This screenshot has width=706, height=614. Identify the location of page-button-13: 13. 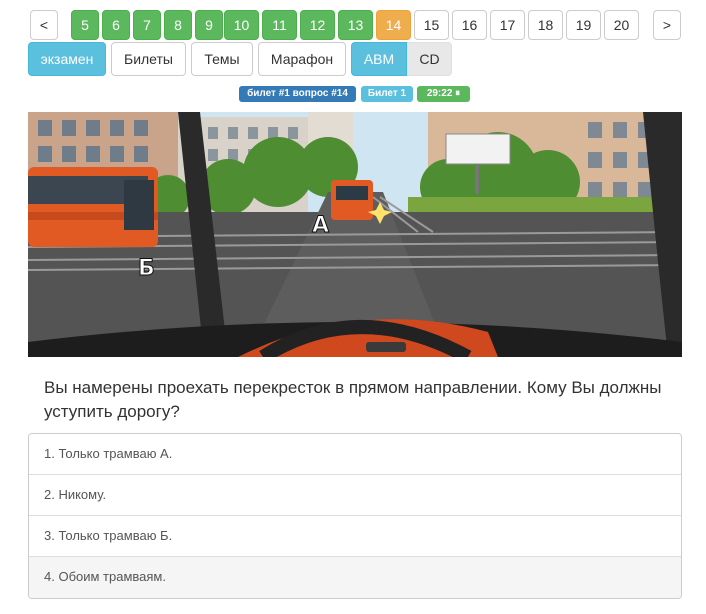
(355, 25).